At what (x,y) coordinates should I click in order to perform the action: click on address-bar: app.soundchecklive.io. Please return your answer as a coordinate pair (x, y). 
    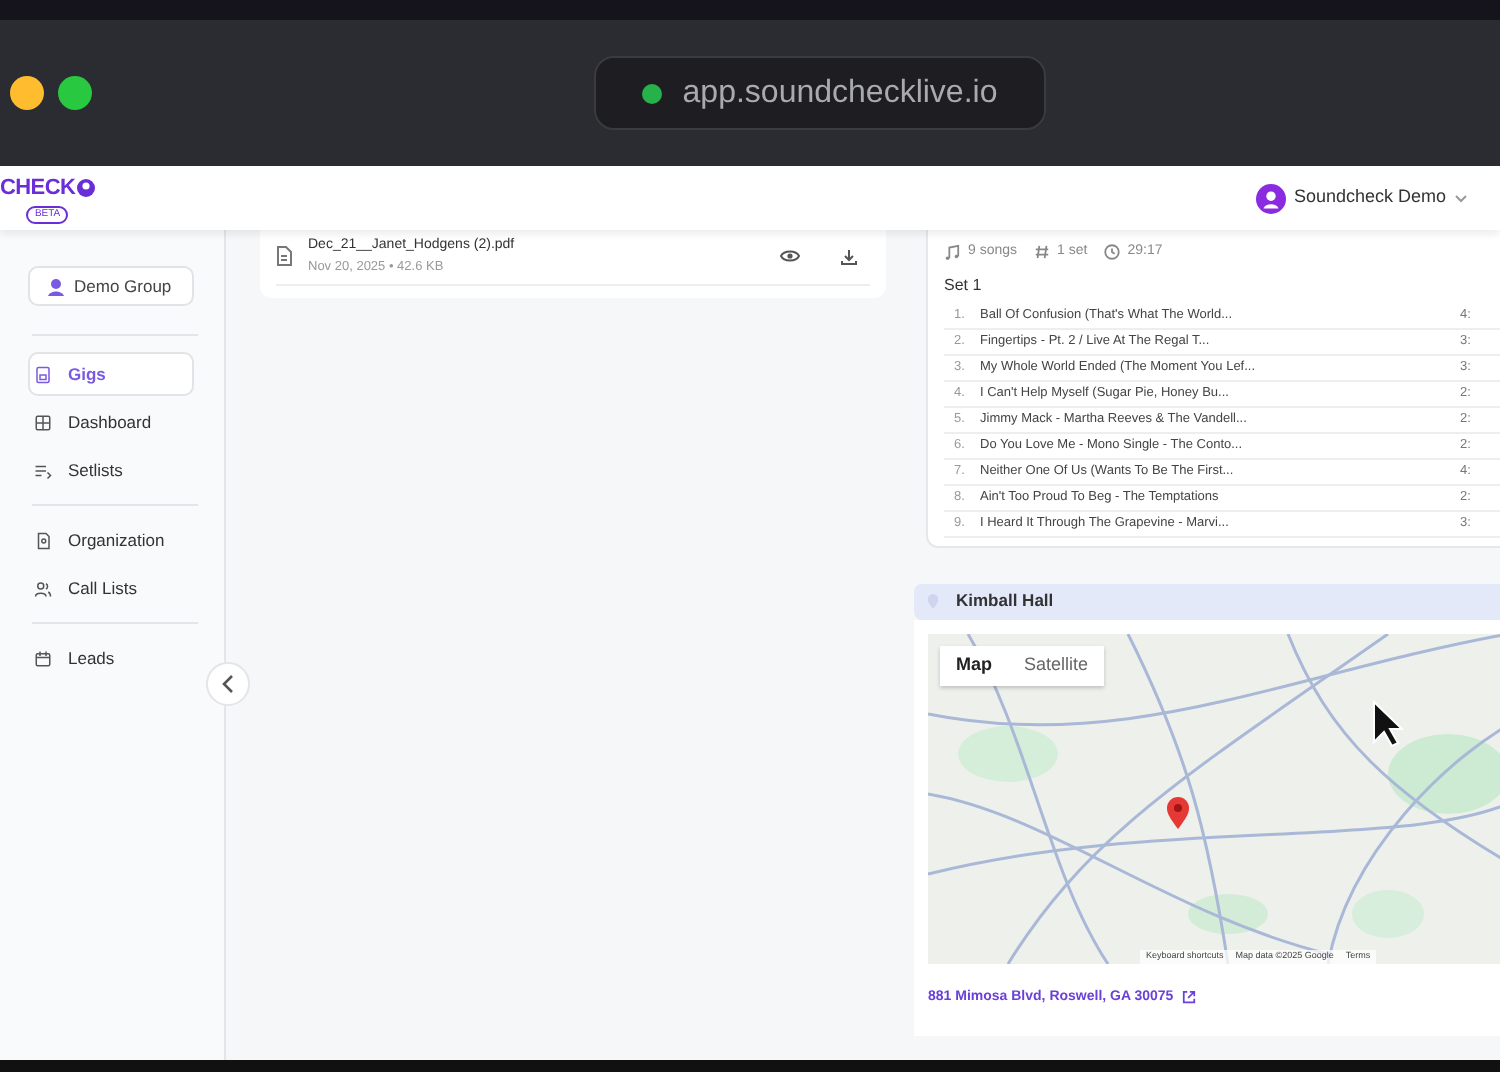
    Looking at the image, I should click on (820, 93).